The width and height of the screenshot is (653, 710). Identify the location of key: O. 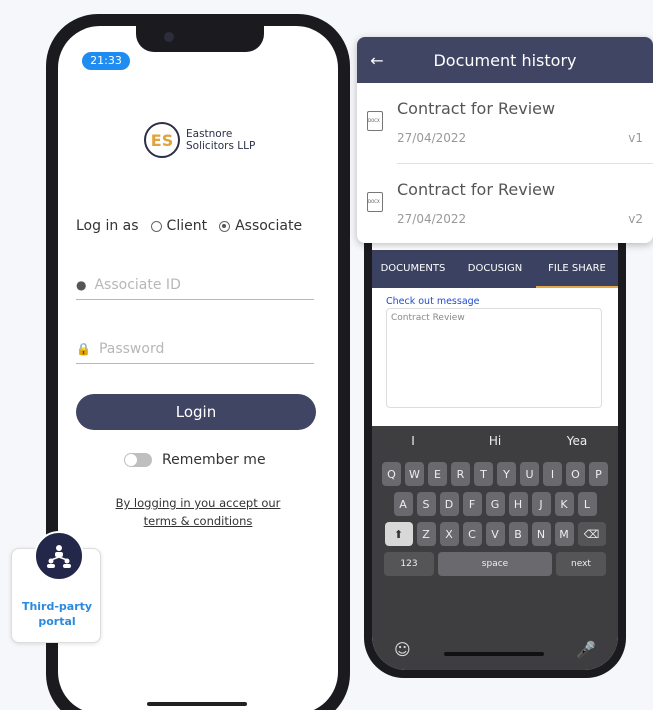
(575, 474).